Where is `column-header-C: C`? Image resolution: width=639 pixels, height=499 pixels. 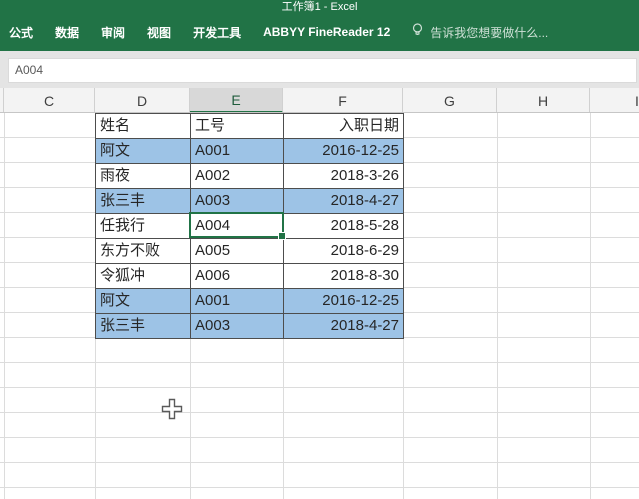
column-header-C: C is located at coordinates (49, 100).